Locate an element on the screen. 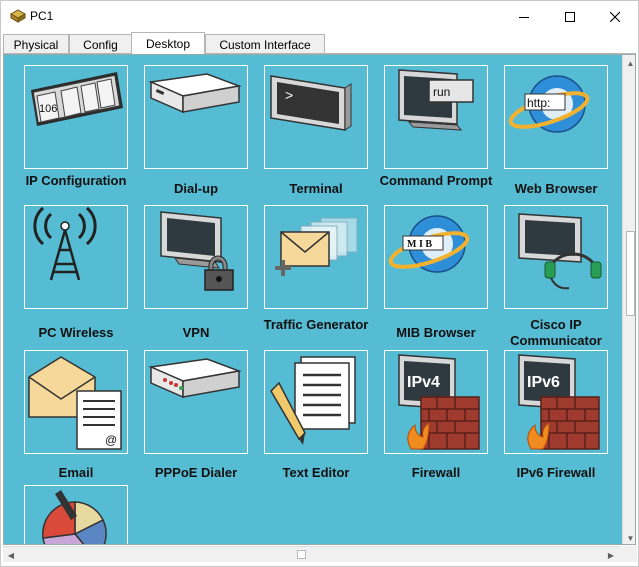 The width and height of the screenshot is (639, 567). terminal-tile: > is located at coordinates (316, 117).